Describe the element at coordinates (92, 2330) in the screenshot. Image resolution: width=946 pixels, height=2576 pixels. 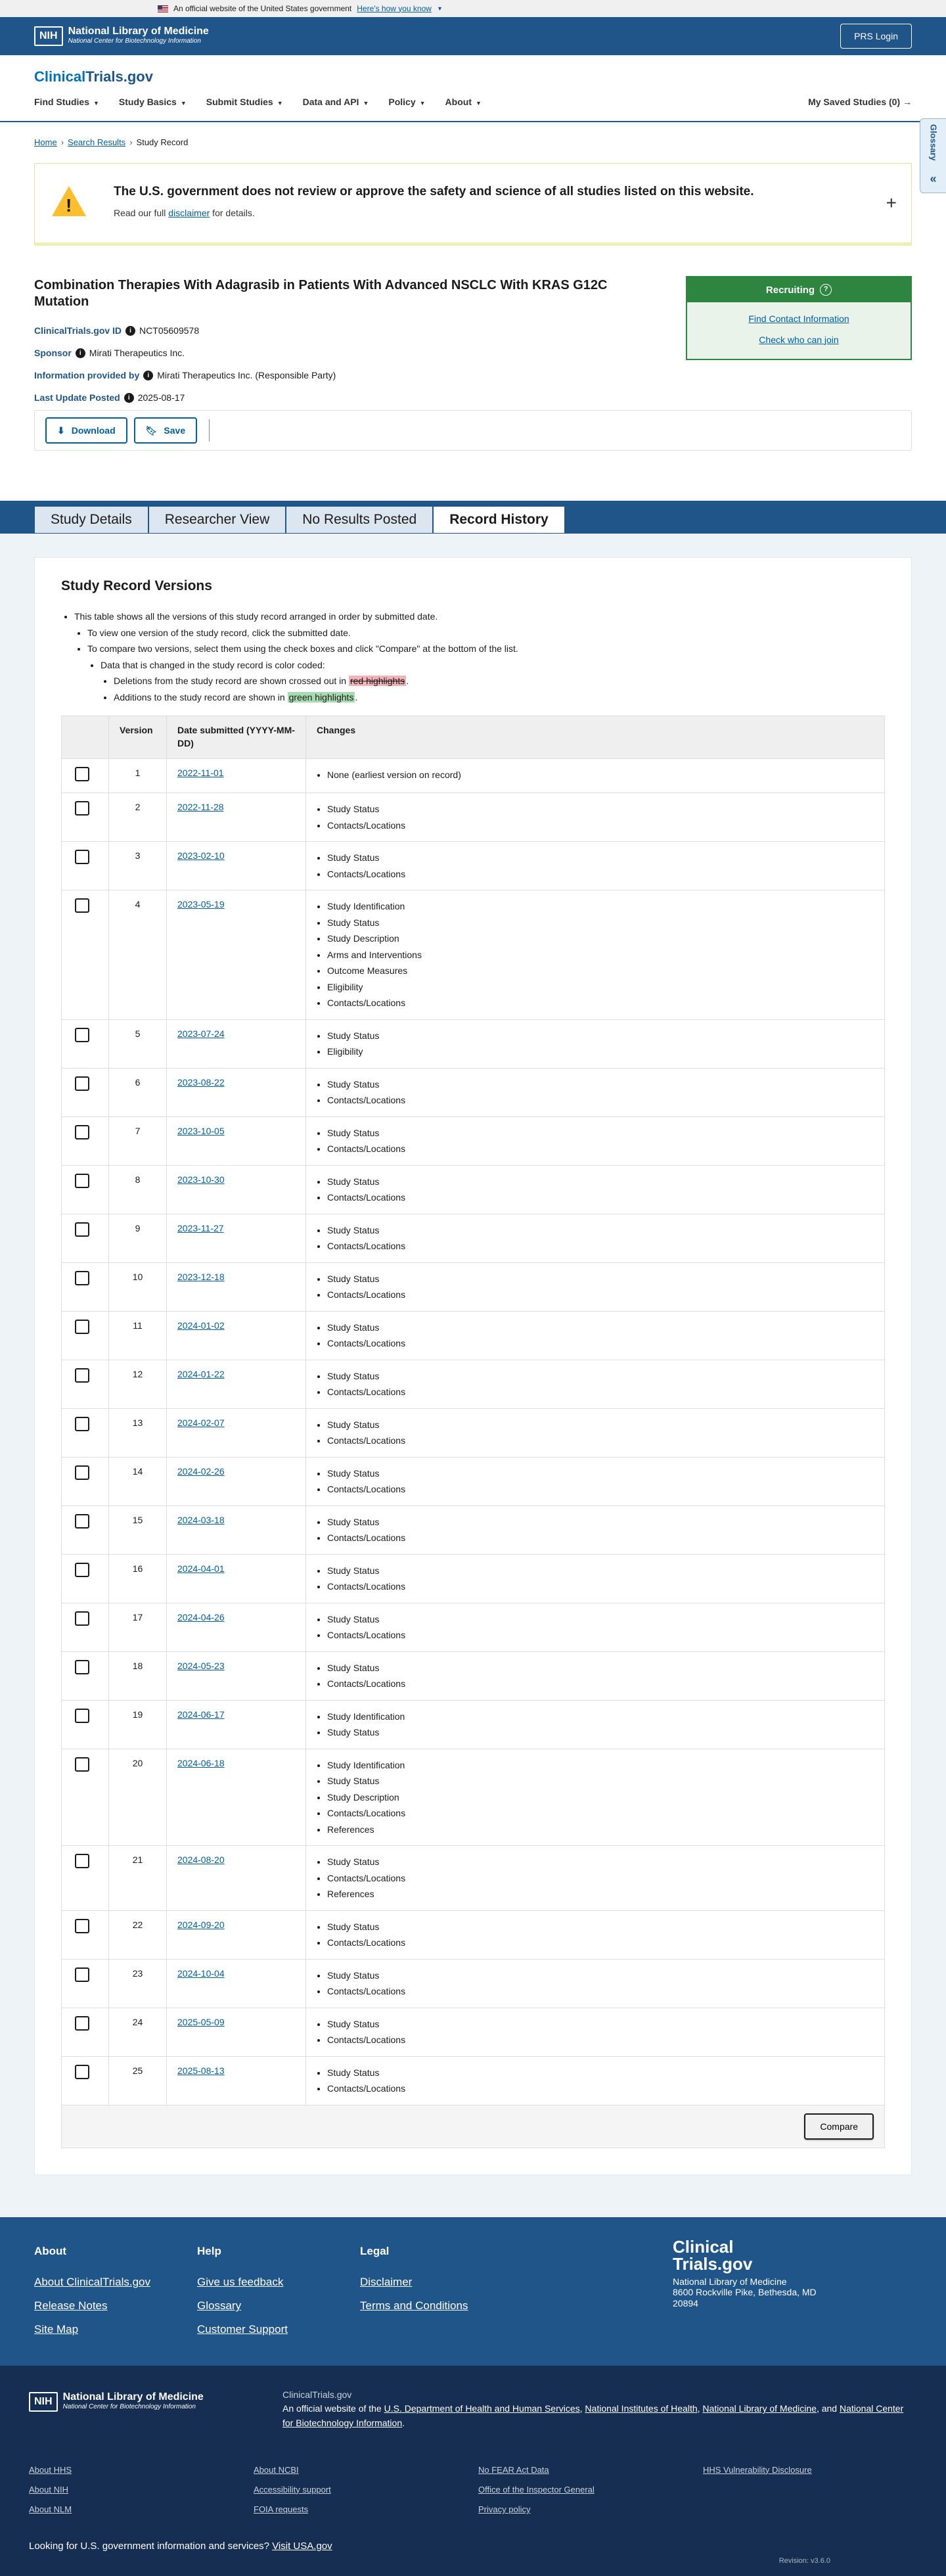
I see `footer-link-site-map: Site Map` at that location.